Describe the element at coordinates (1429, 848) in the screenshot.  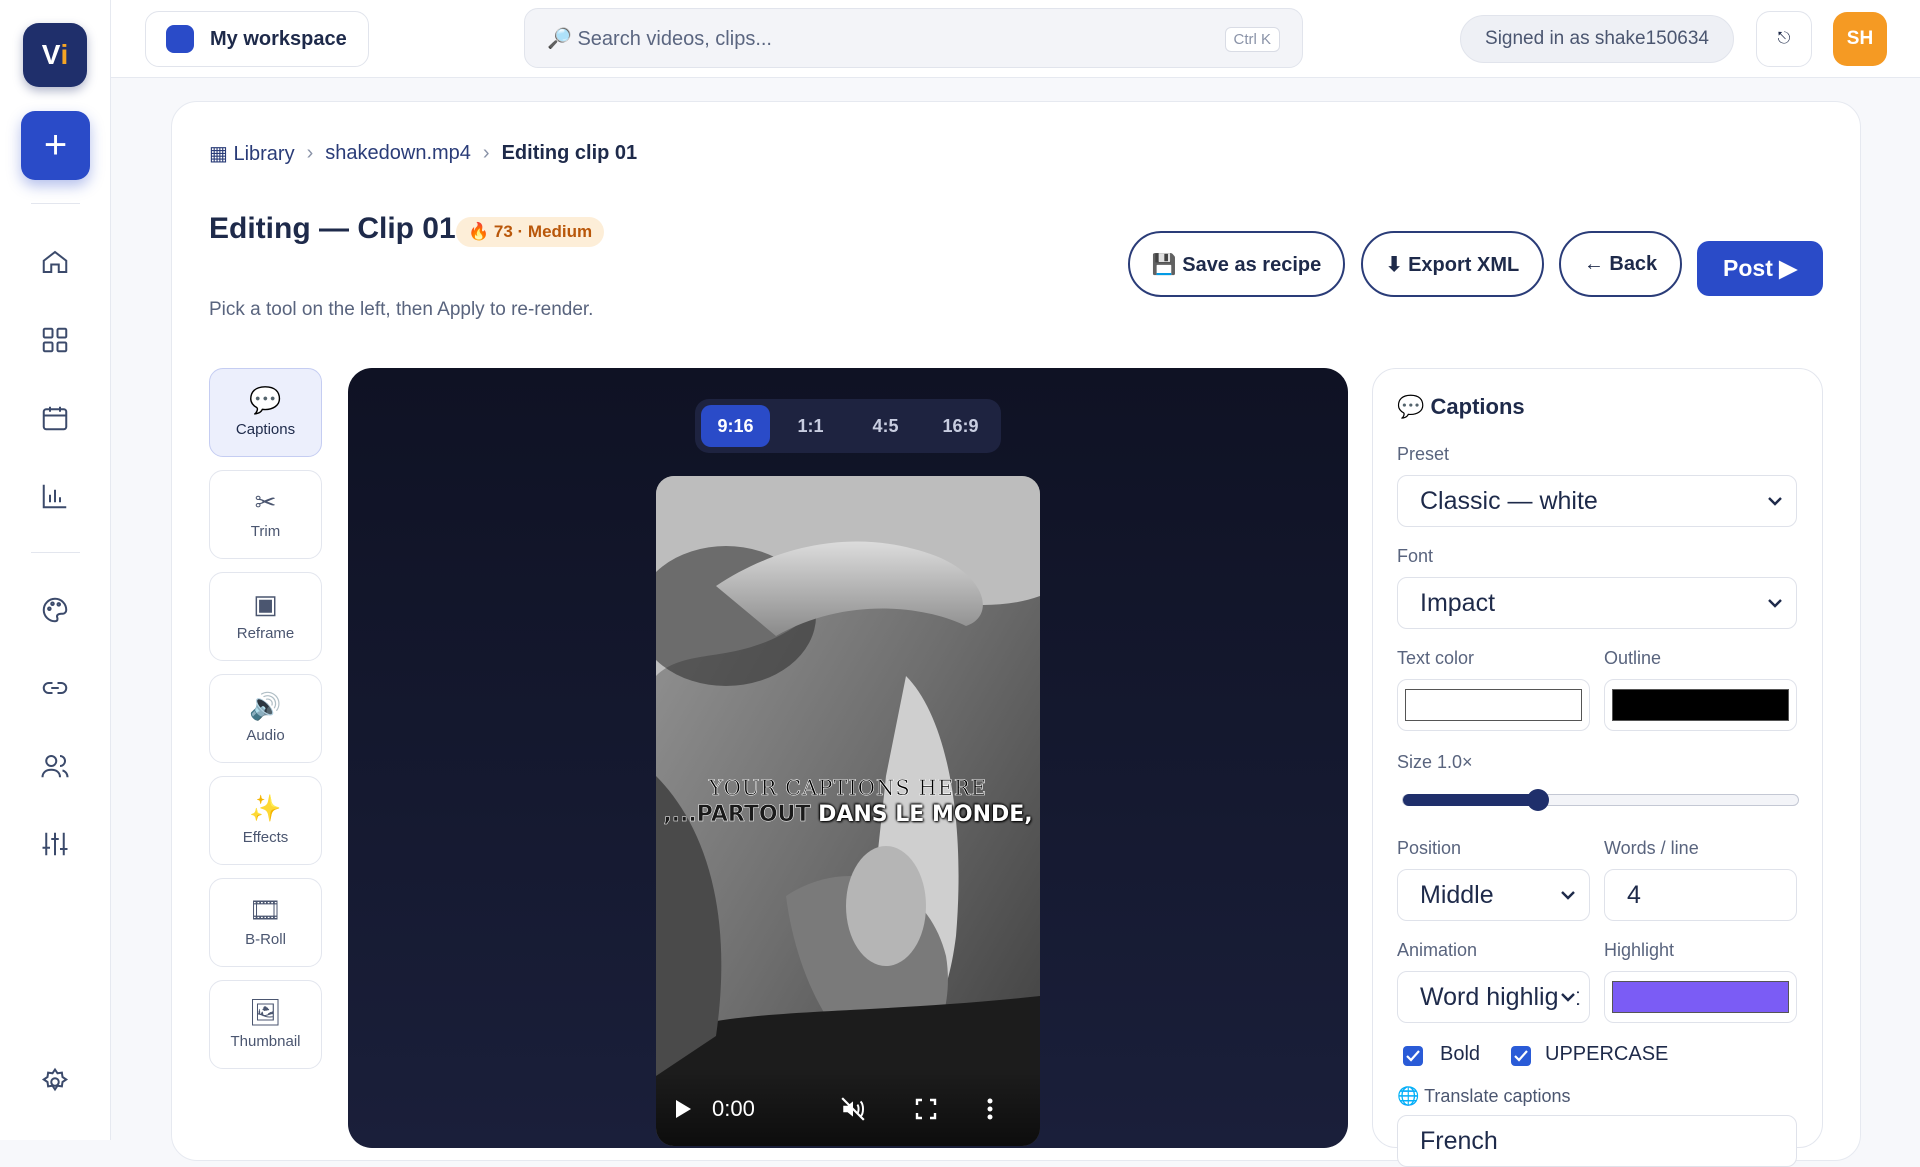
I see `position-label: Position` at that location.